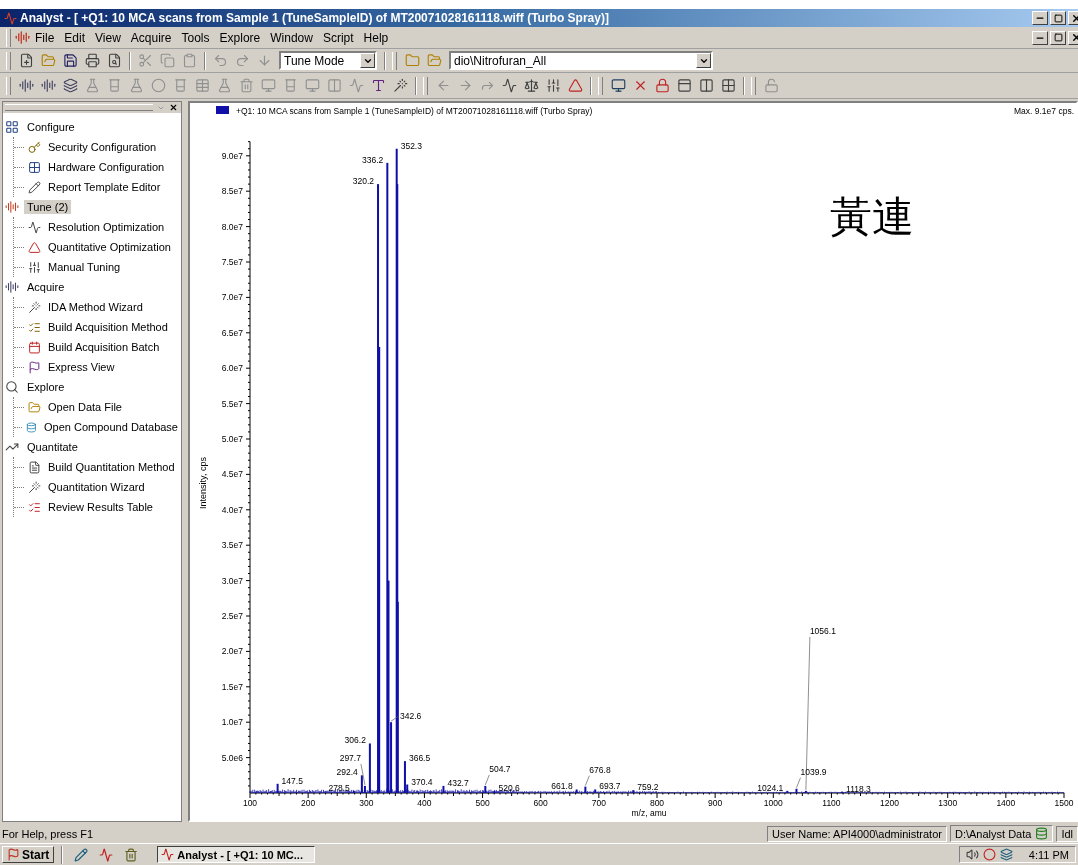 This screenshot has width=1078, height=865. Describe the element at coordinates (857, 833) in the screenshot. I see `user-name-pane: User Name: API4000\administrator` at that location.